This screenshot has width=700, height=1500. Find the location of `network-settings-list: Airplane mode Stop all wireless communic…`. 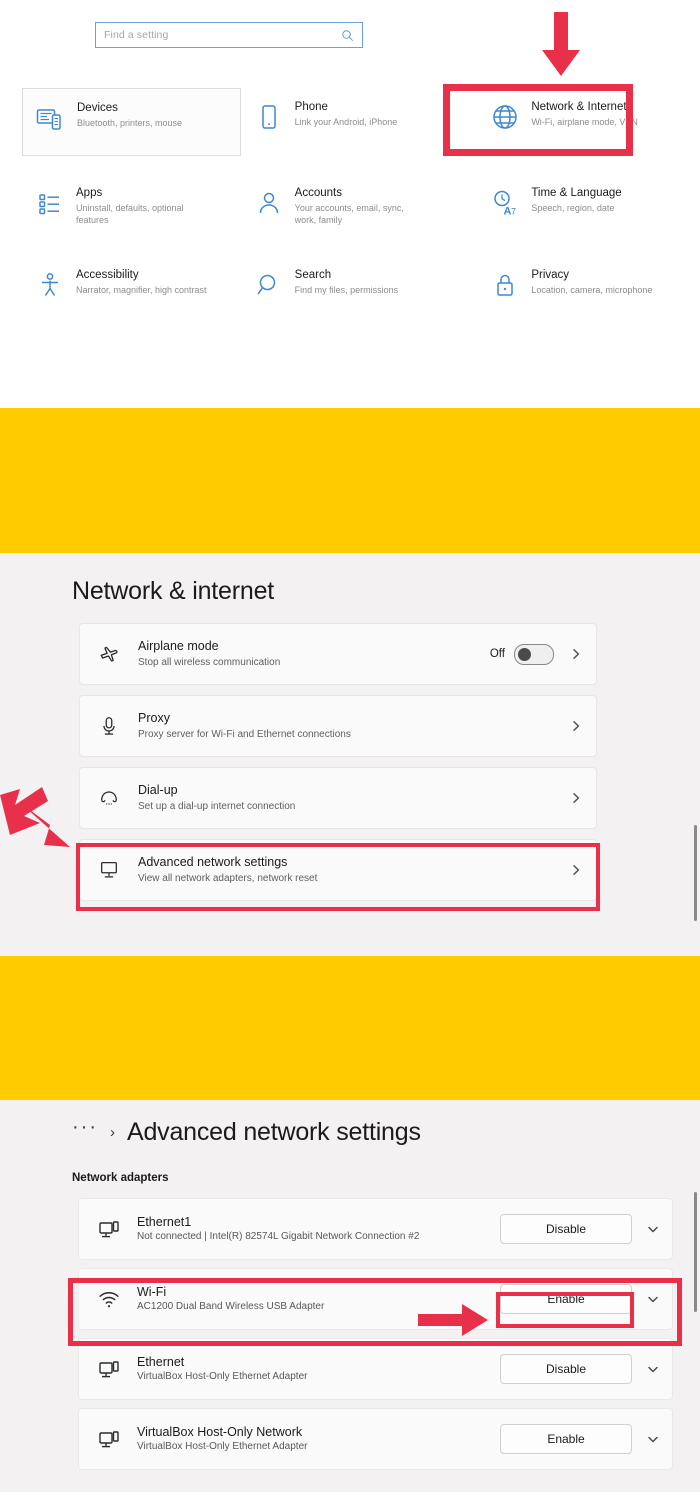

network-settings-list: Airplane mode Stop all wireless communic… is located at coordinates (338, 767).